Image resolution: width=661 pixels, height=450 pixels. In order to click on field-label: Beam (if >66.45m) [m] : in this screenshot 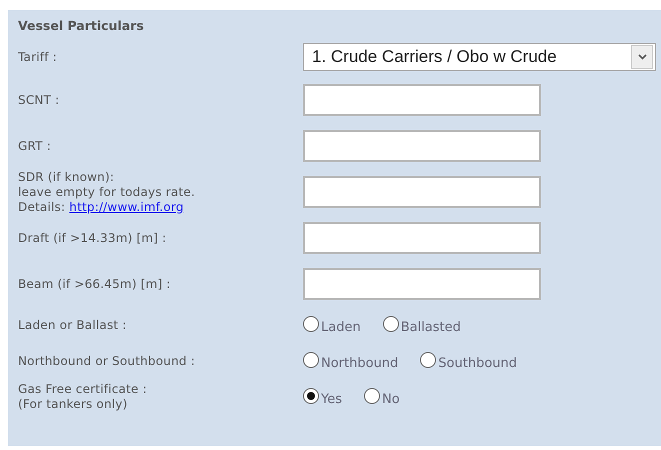, I will do `click(95, 284)`.